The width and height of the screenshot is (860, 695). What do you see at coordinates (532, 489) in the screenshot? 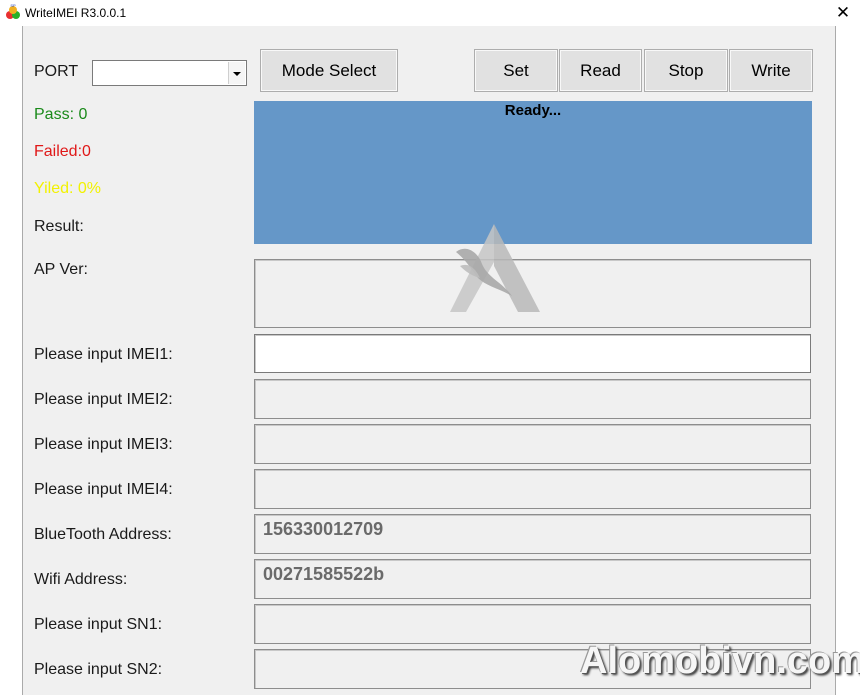
I see `imei4-input` at bounding box center [532, 489].